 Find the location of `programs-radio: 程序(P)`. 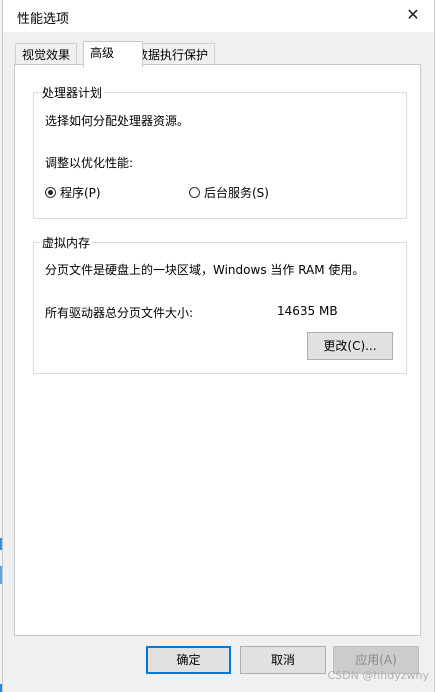

programs-radio: 程序(P) is located at coordinates (73, 192).